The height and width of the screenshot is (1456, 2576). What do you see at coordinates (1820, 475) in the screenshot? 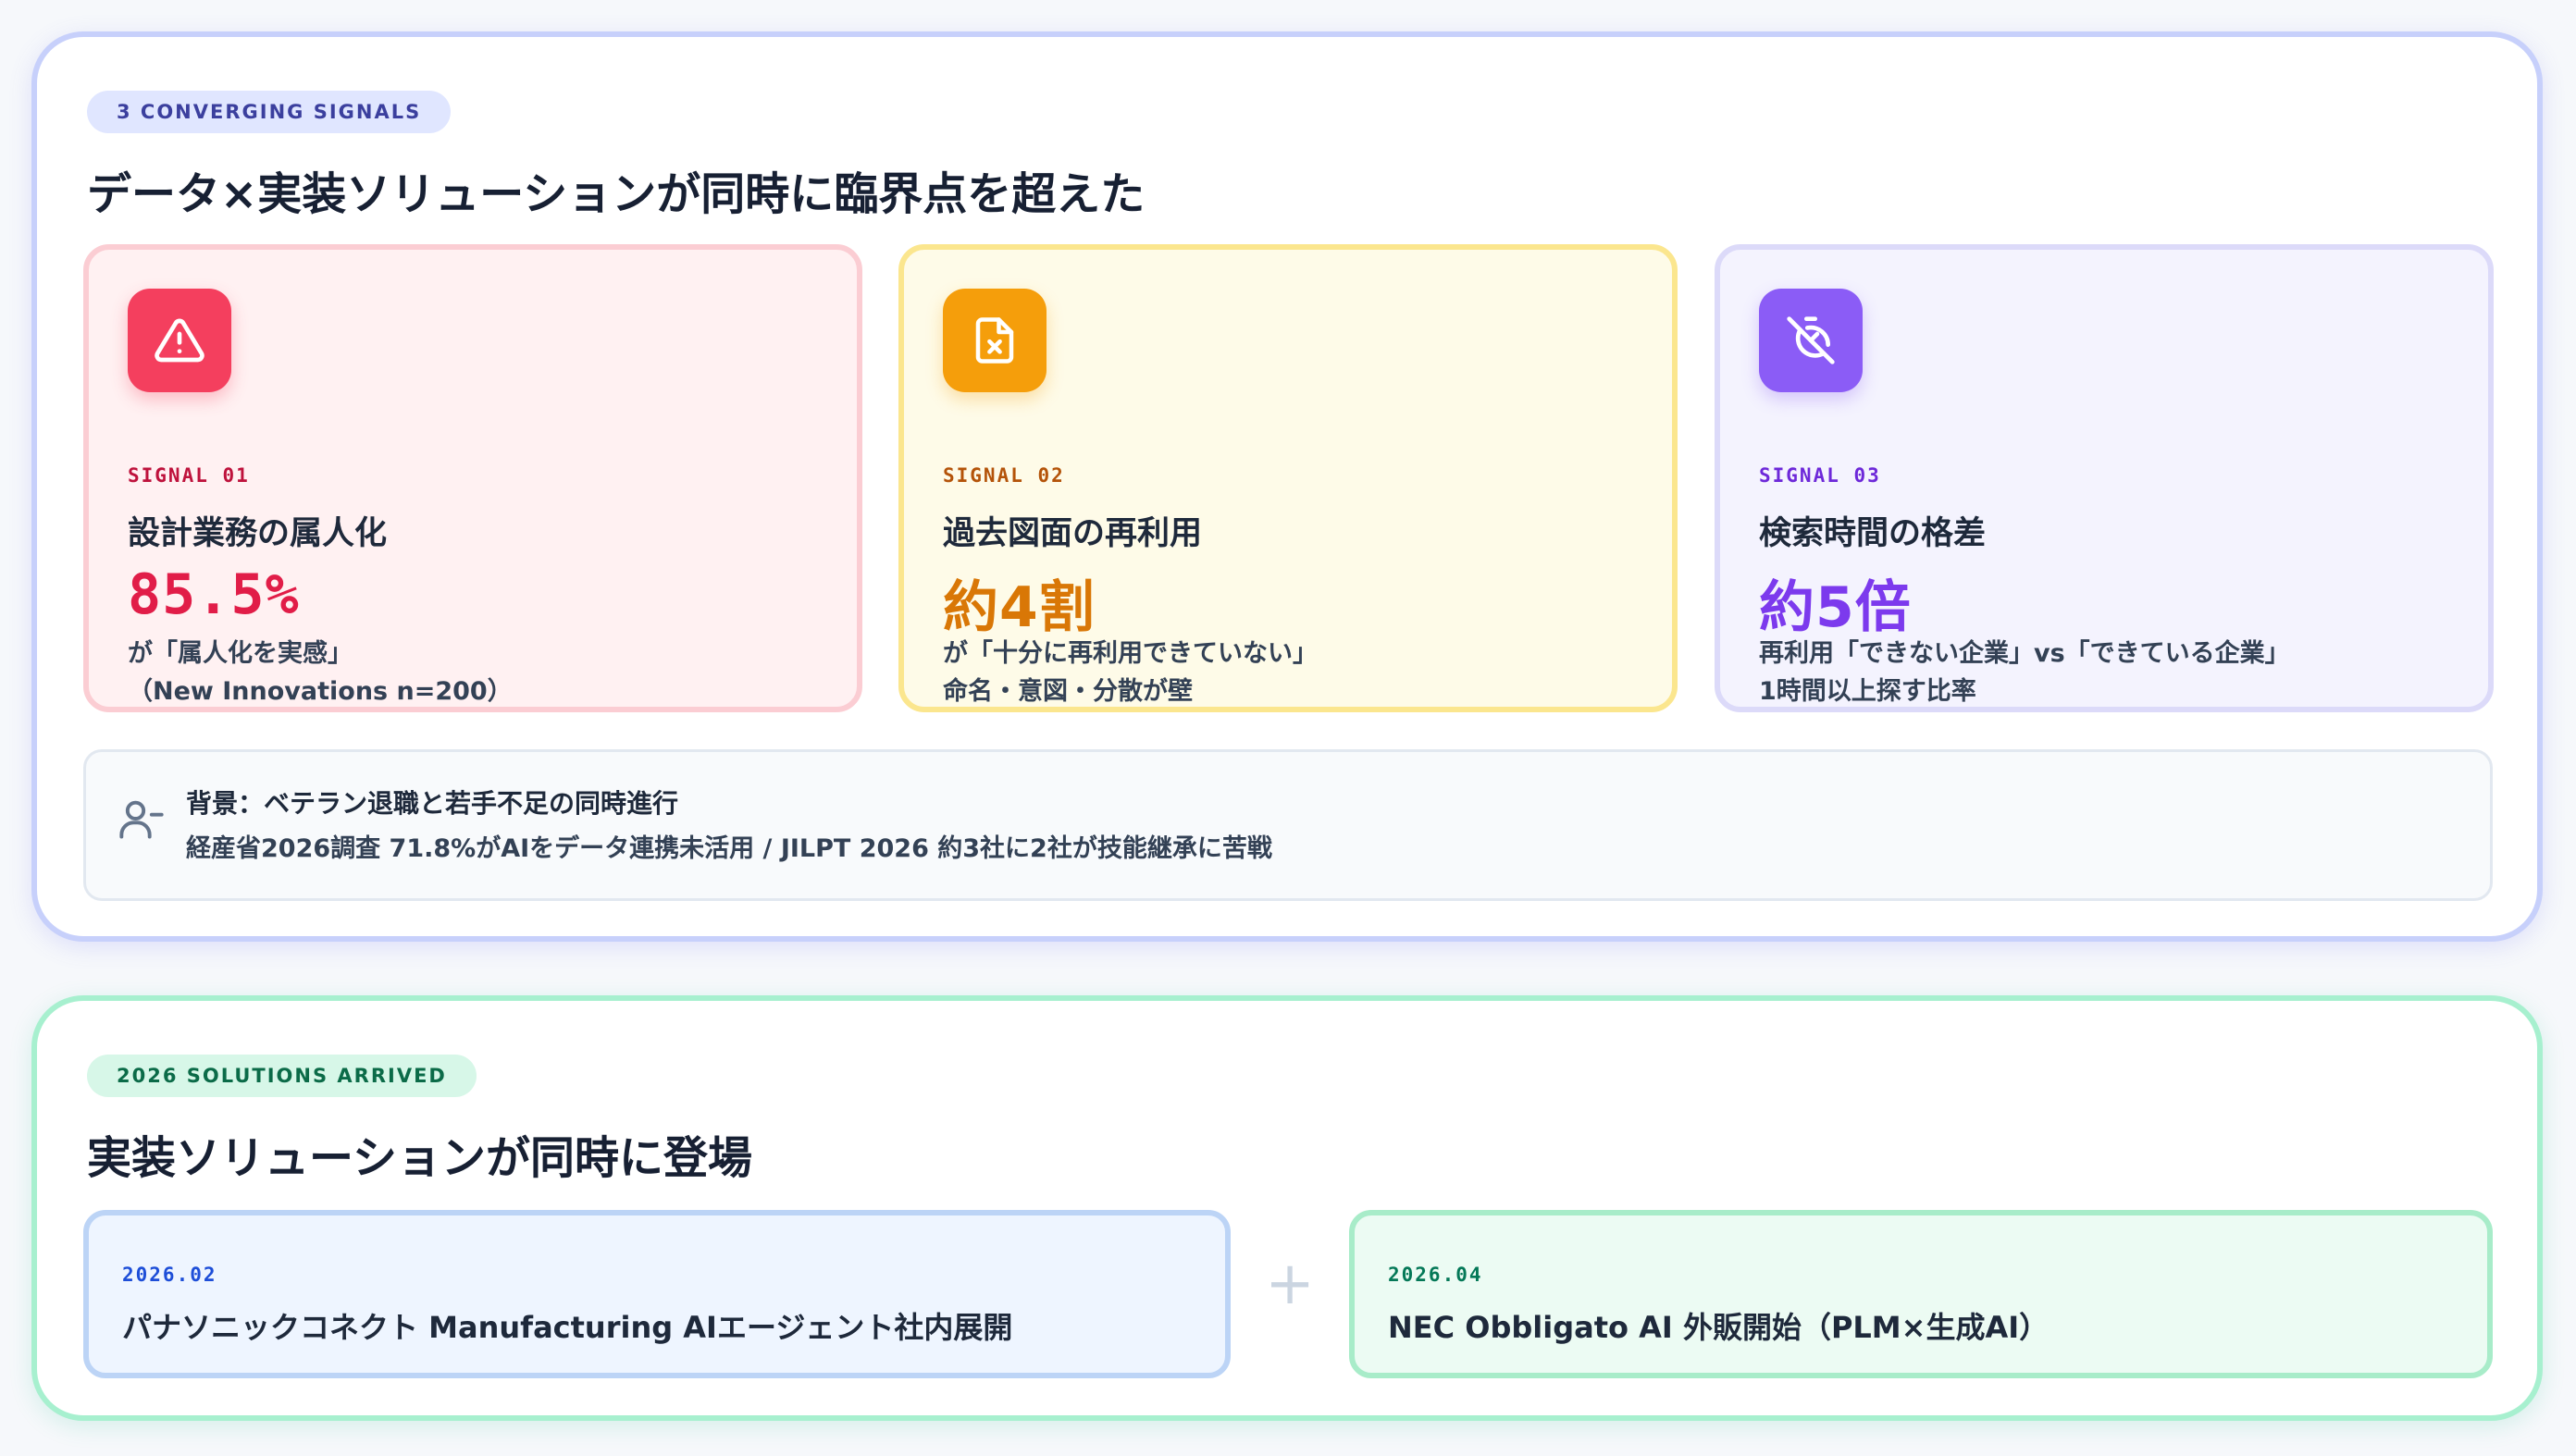
I see `signal-label: SIGNAL 03` at bounding box center [1820, 475].